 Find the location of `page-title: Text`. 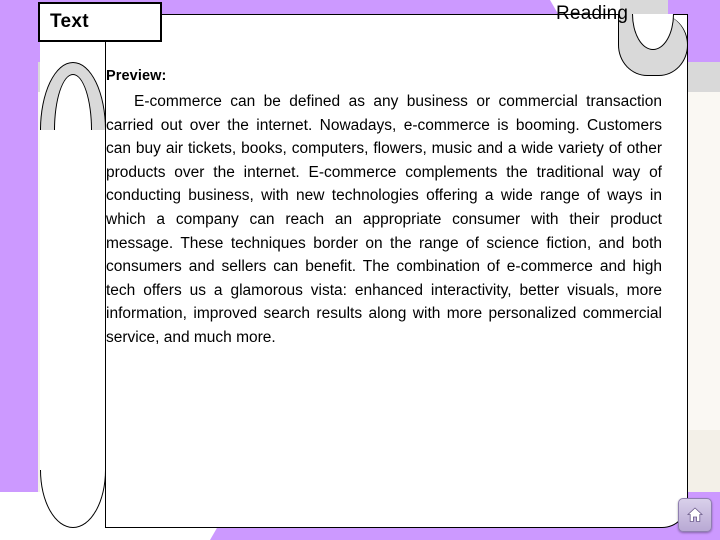

page-title: Text is located at coordinates (69, 21).